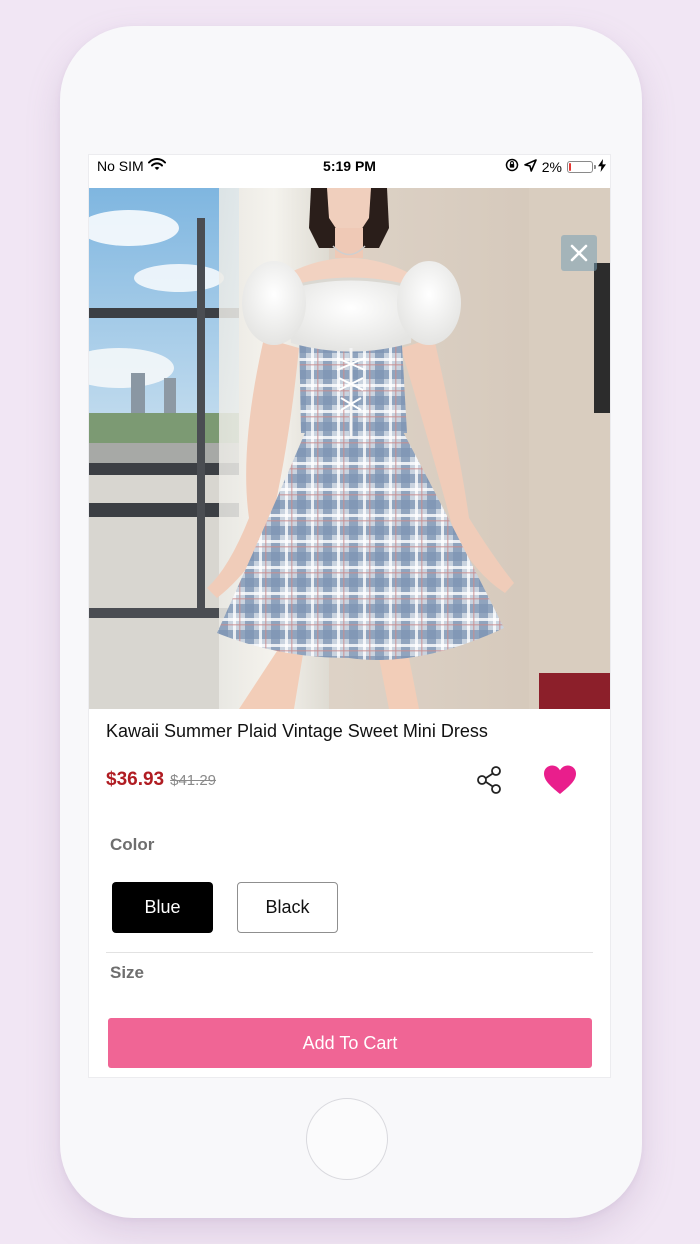 Image resolution: width=700 pixels, height=1244 pixels. Describe the element at coordinates (350, 1043) in the screenshot. I see `add-to-cart-button: Add To Cart` at that location.